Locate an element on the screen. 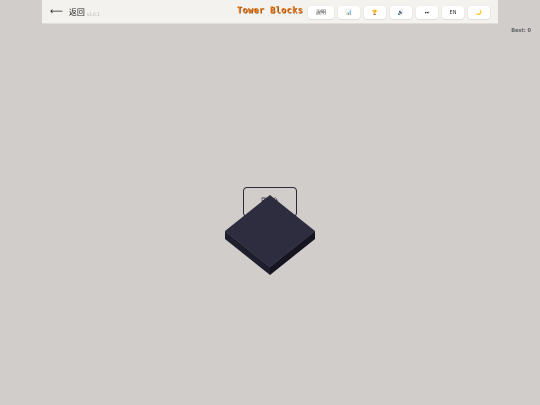 The width and height of the screenshot is (540, 405). moon-icon: 🌙 is located at coordinates (479, 12).